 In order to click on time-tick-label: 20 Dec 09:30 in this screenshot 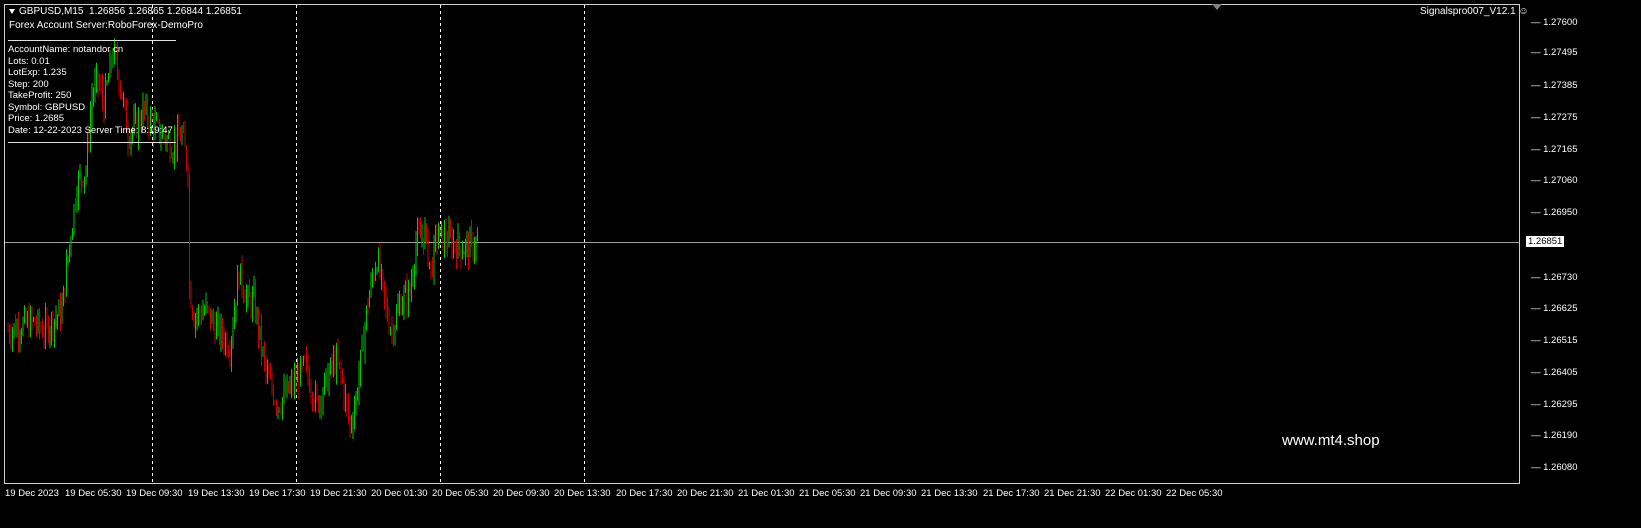, I will do `click(521, 493)`.